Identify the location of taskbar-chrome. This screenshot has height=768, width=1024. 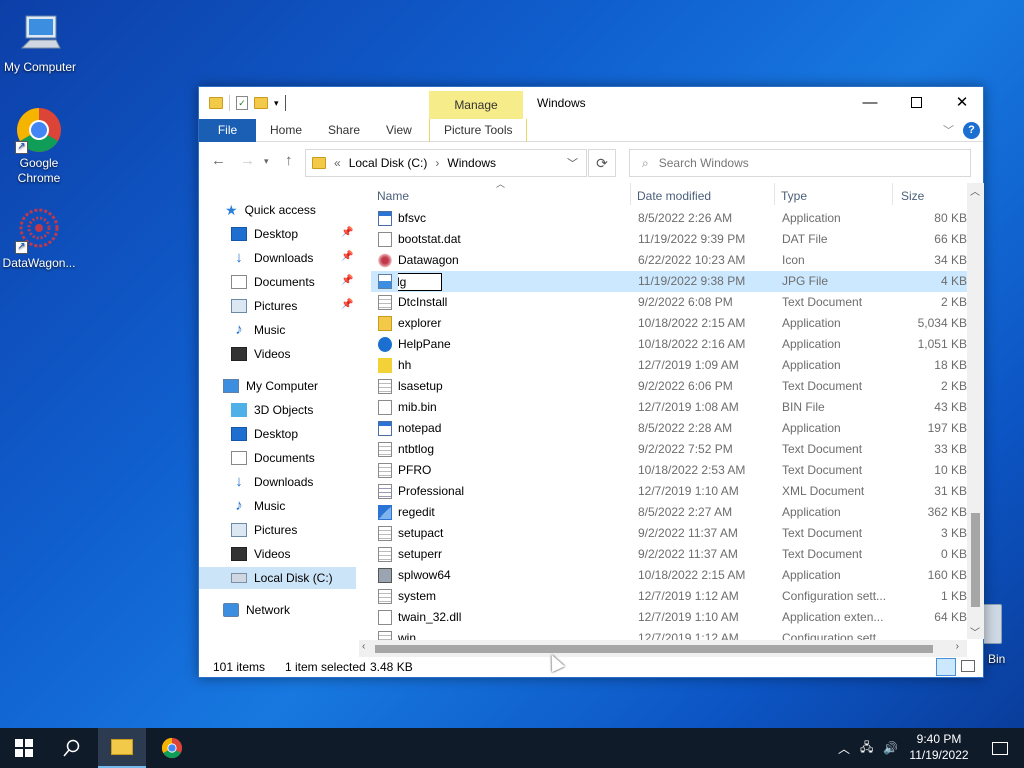
(172, 748).